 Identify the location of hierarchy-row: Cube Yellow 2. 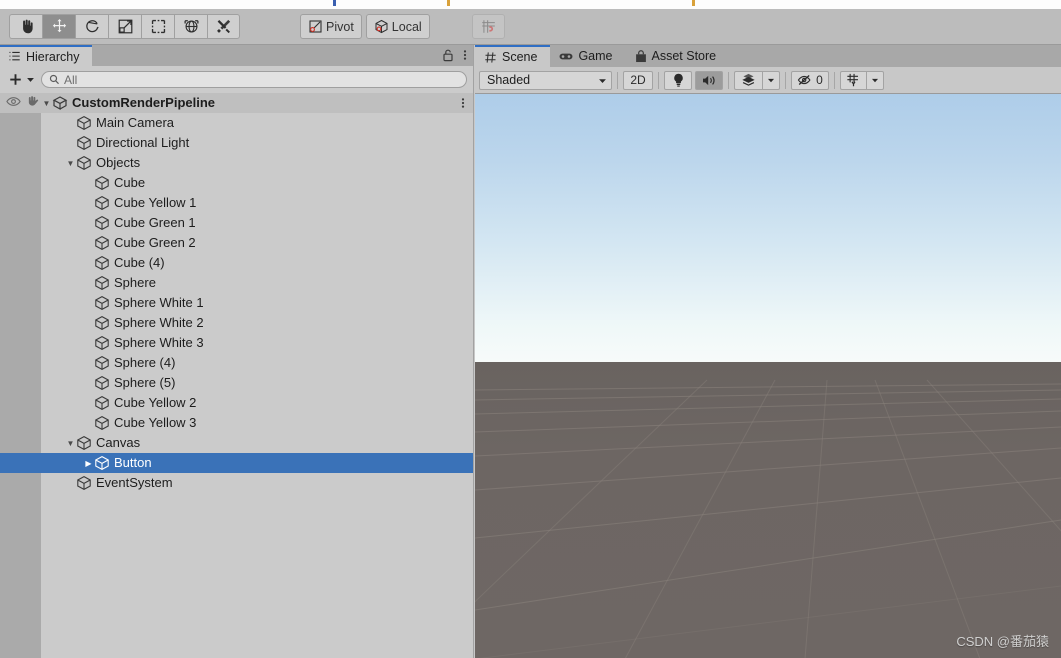
(236, 403).